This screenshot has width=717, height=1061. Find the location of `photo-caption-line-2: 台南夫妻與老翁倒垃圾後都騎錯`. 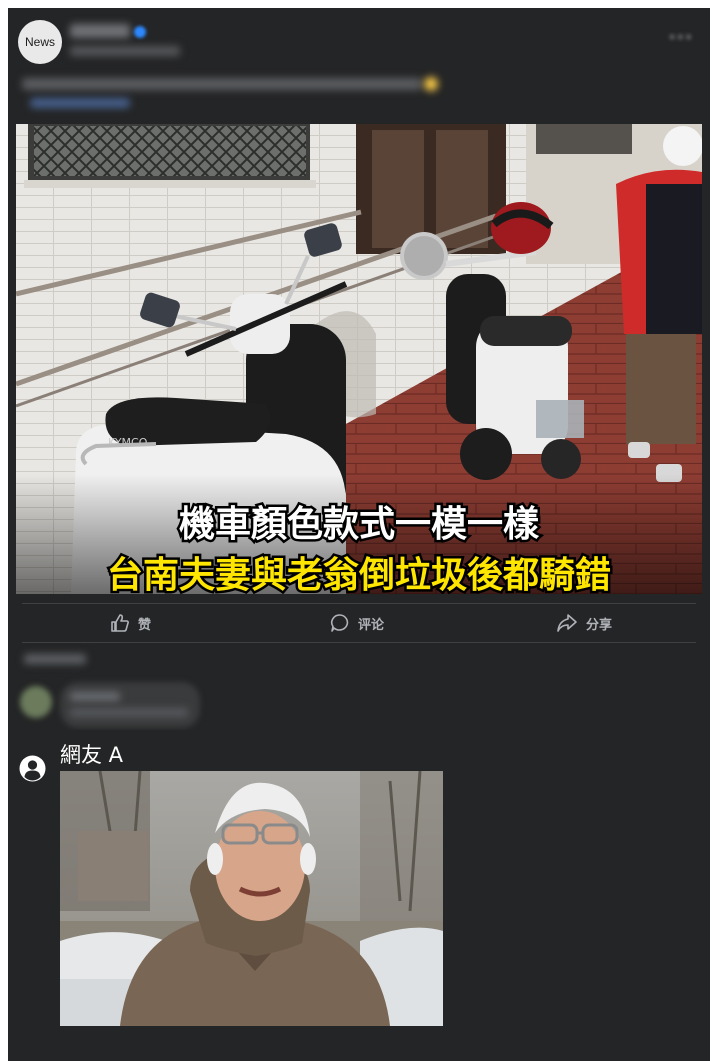

photo-caption-line-2: 台南夫妻與老翁倒垃圾後都騎錯 is located at coordinates (359, 574).